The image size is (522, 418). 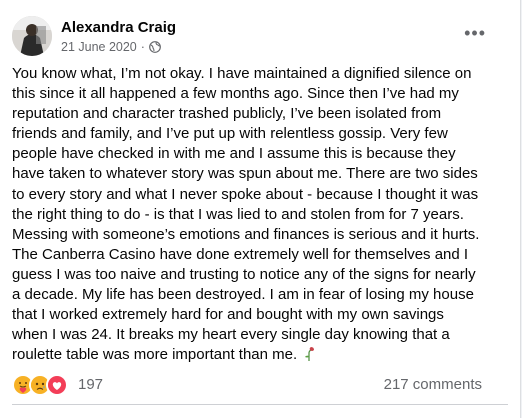 I want to click on post-footer: 197 217 comments, so click(x=247, y=385).